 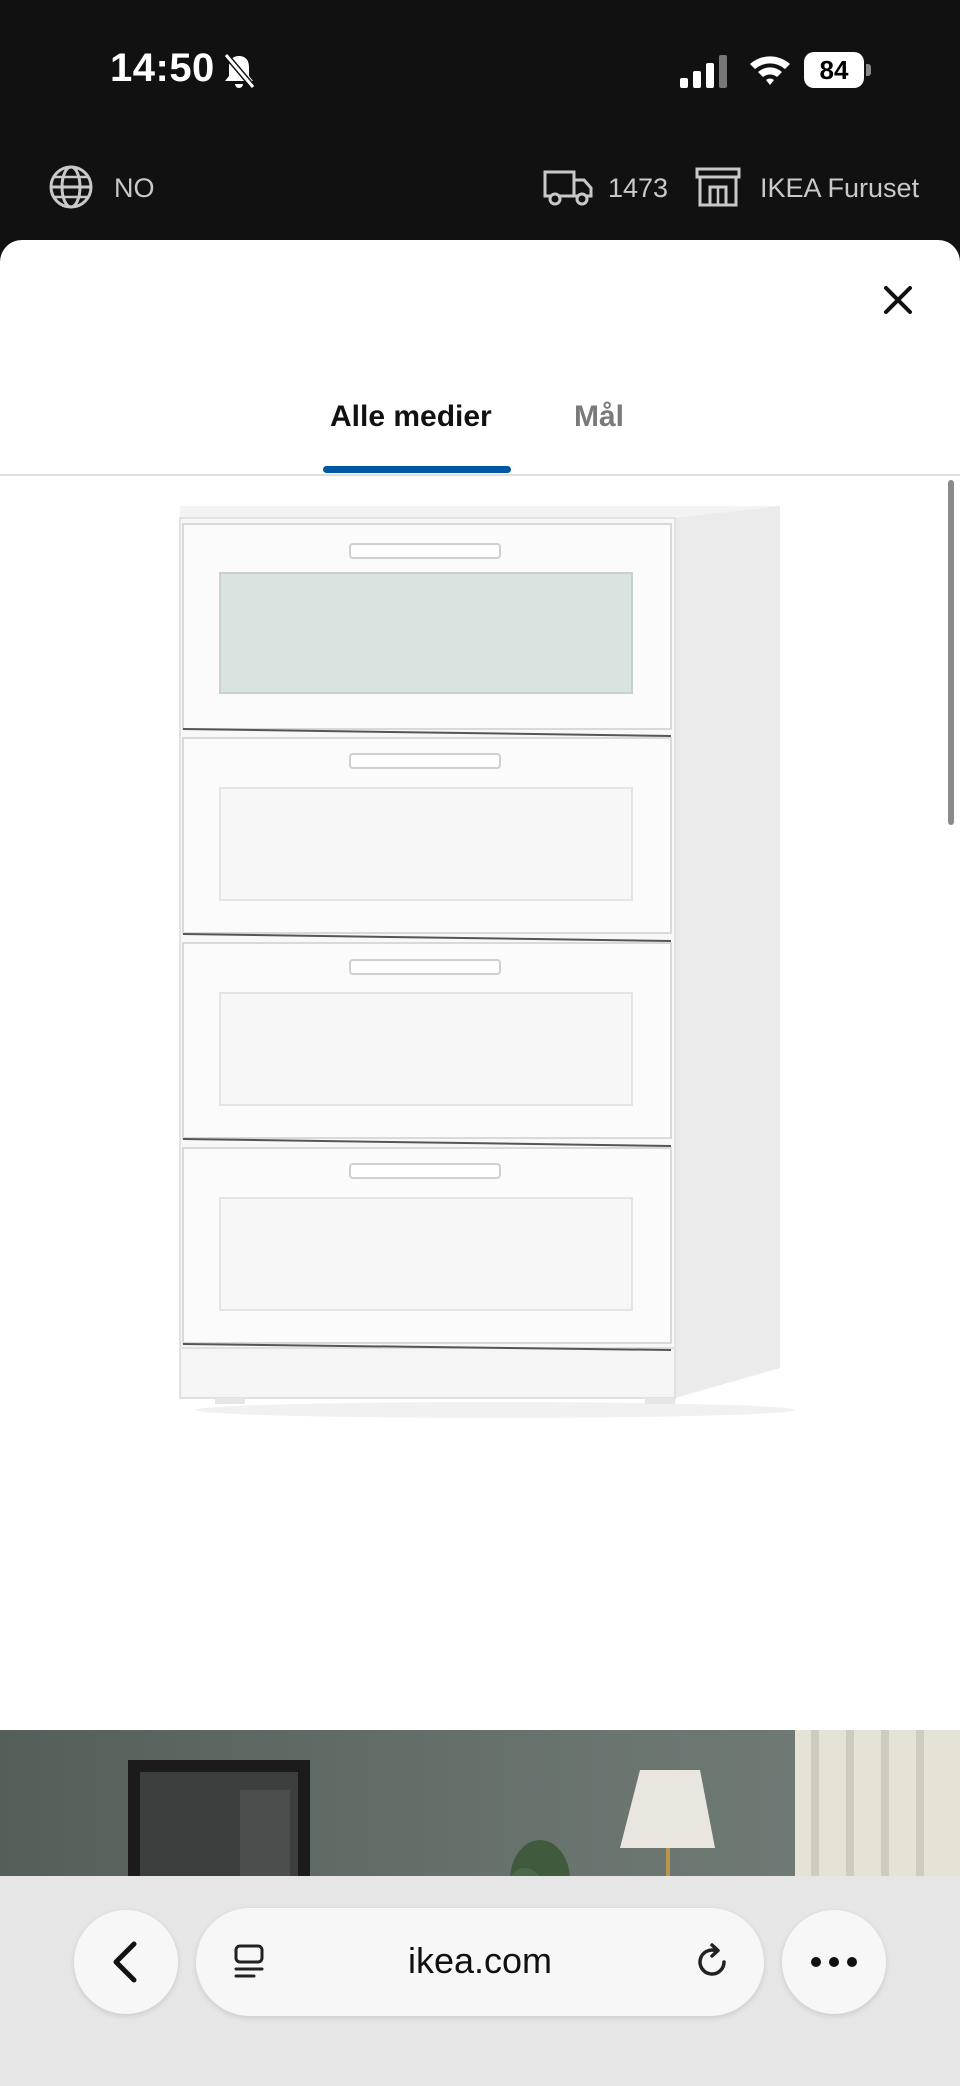 I want to click on store-name: IKEA Furuset, so click(x=839, y=188).